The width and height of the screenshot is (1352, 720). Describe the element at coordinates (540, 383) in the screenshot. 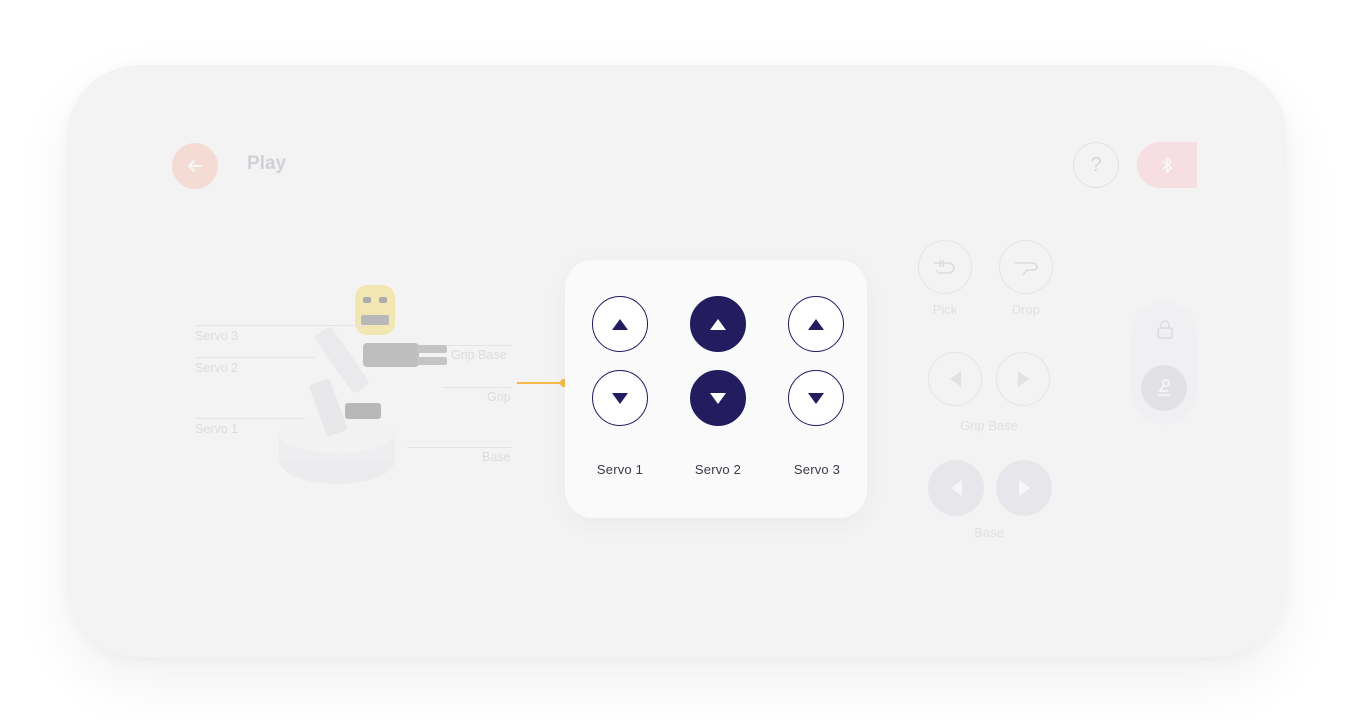

I see `callout-connector-line` at that location.